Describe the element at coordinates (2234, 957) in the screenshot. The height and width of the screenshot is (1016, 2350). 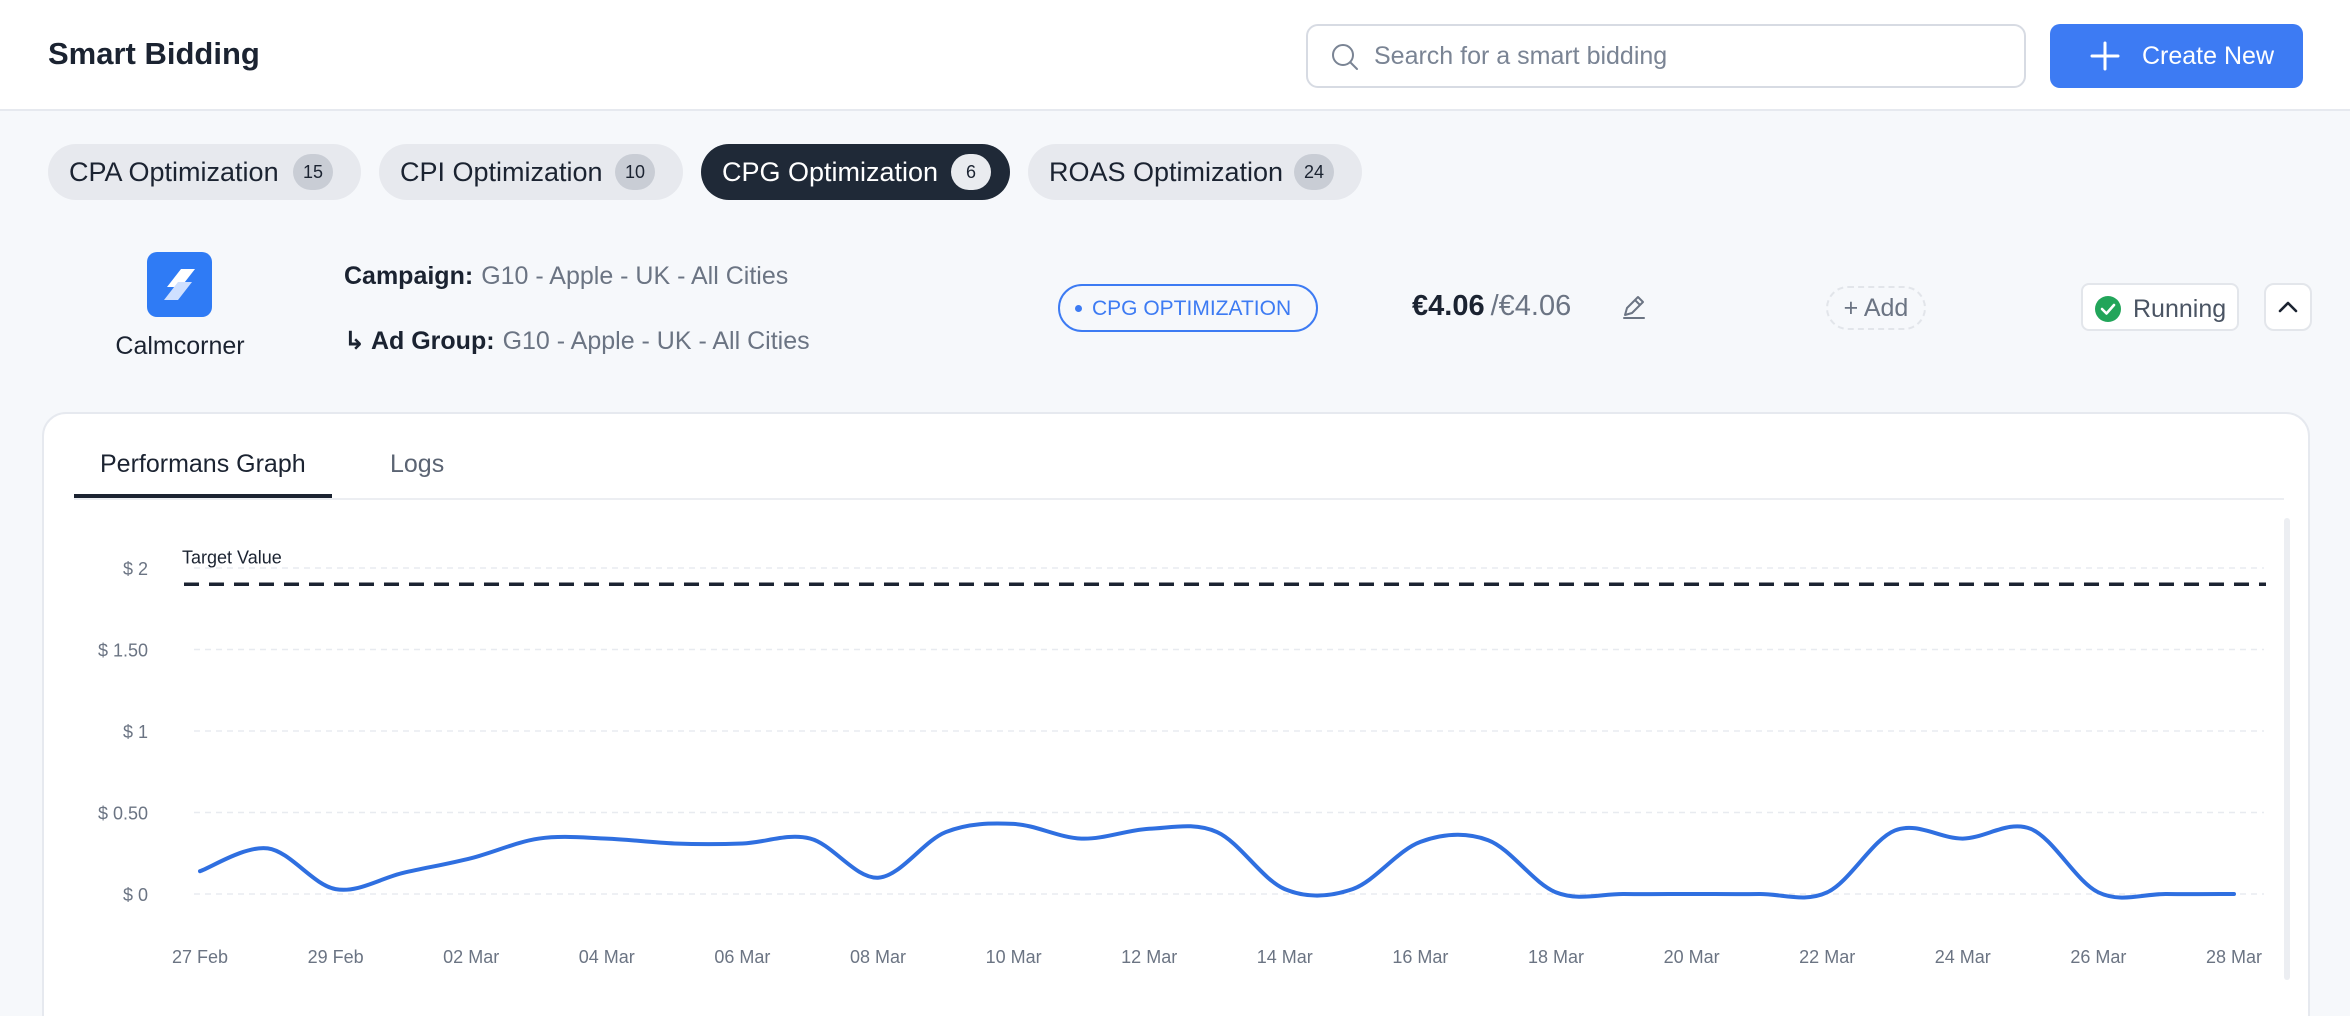
I see `x-tick-label: 28 Mar` at that location.